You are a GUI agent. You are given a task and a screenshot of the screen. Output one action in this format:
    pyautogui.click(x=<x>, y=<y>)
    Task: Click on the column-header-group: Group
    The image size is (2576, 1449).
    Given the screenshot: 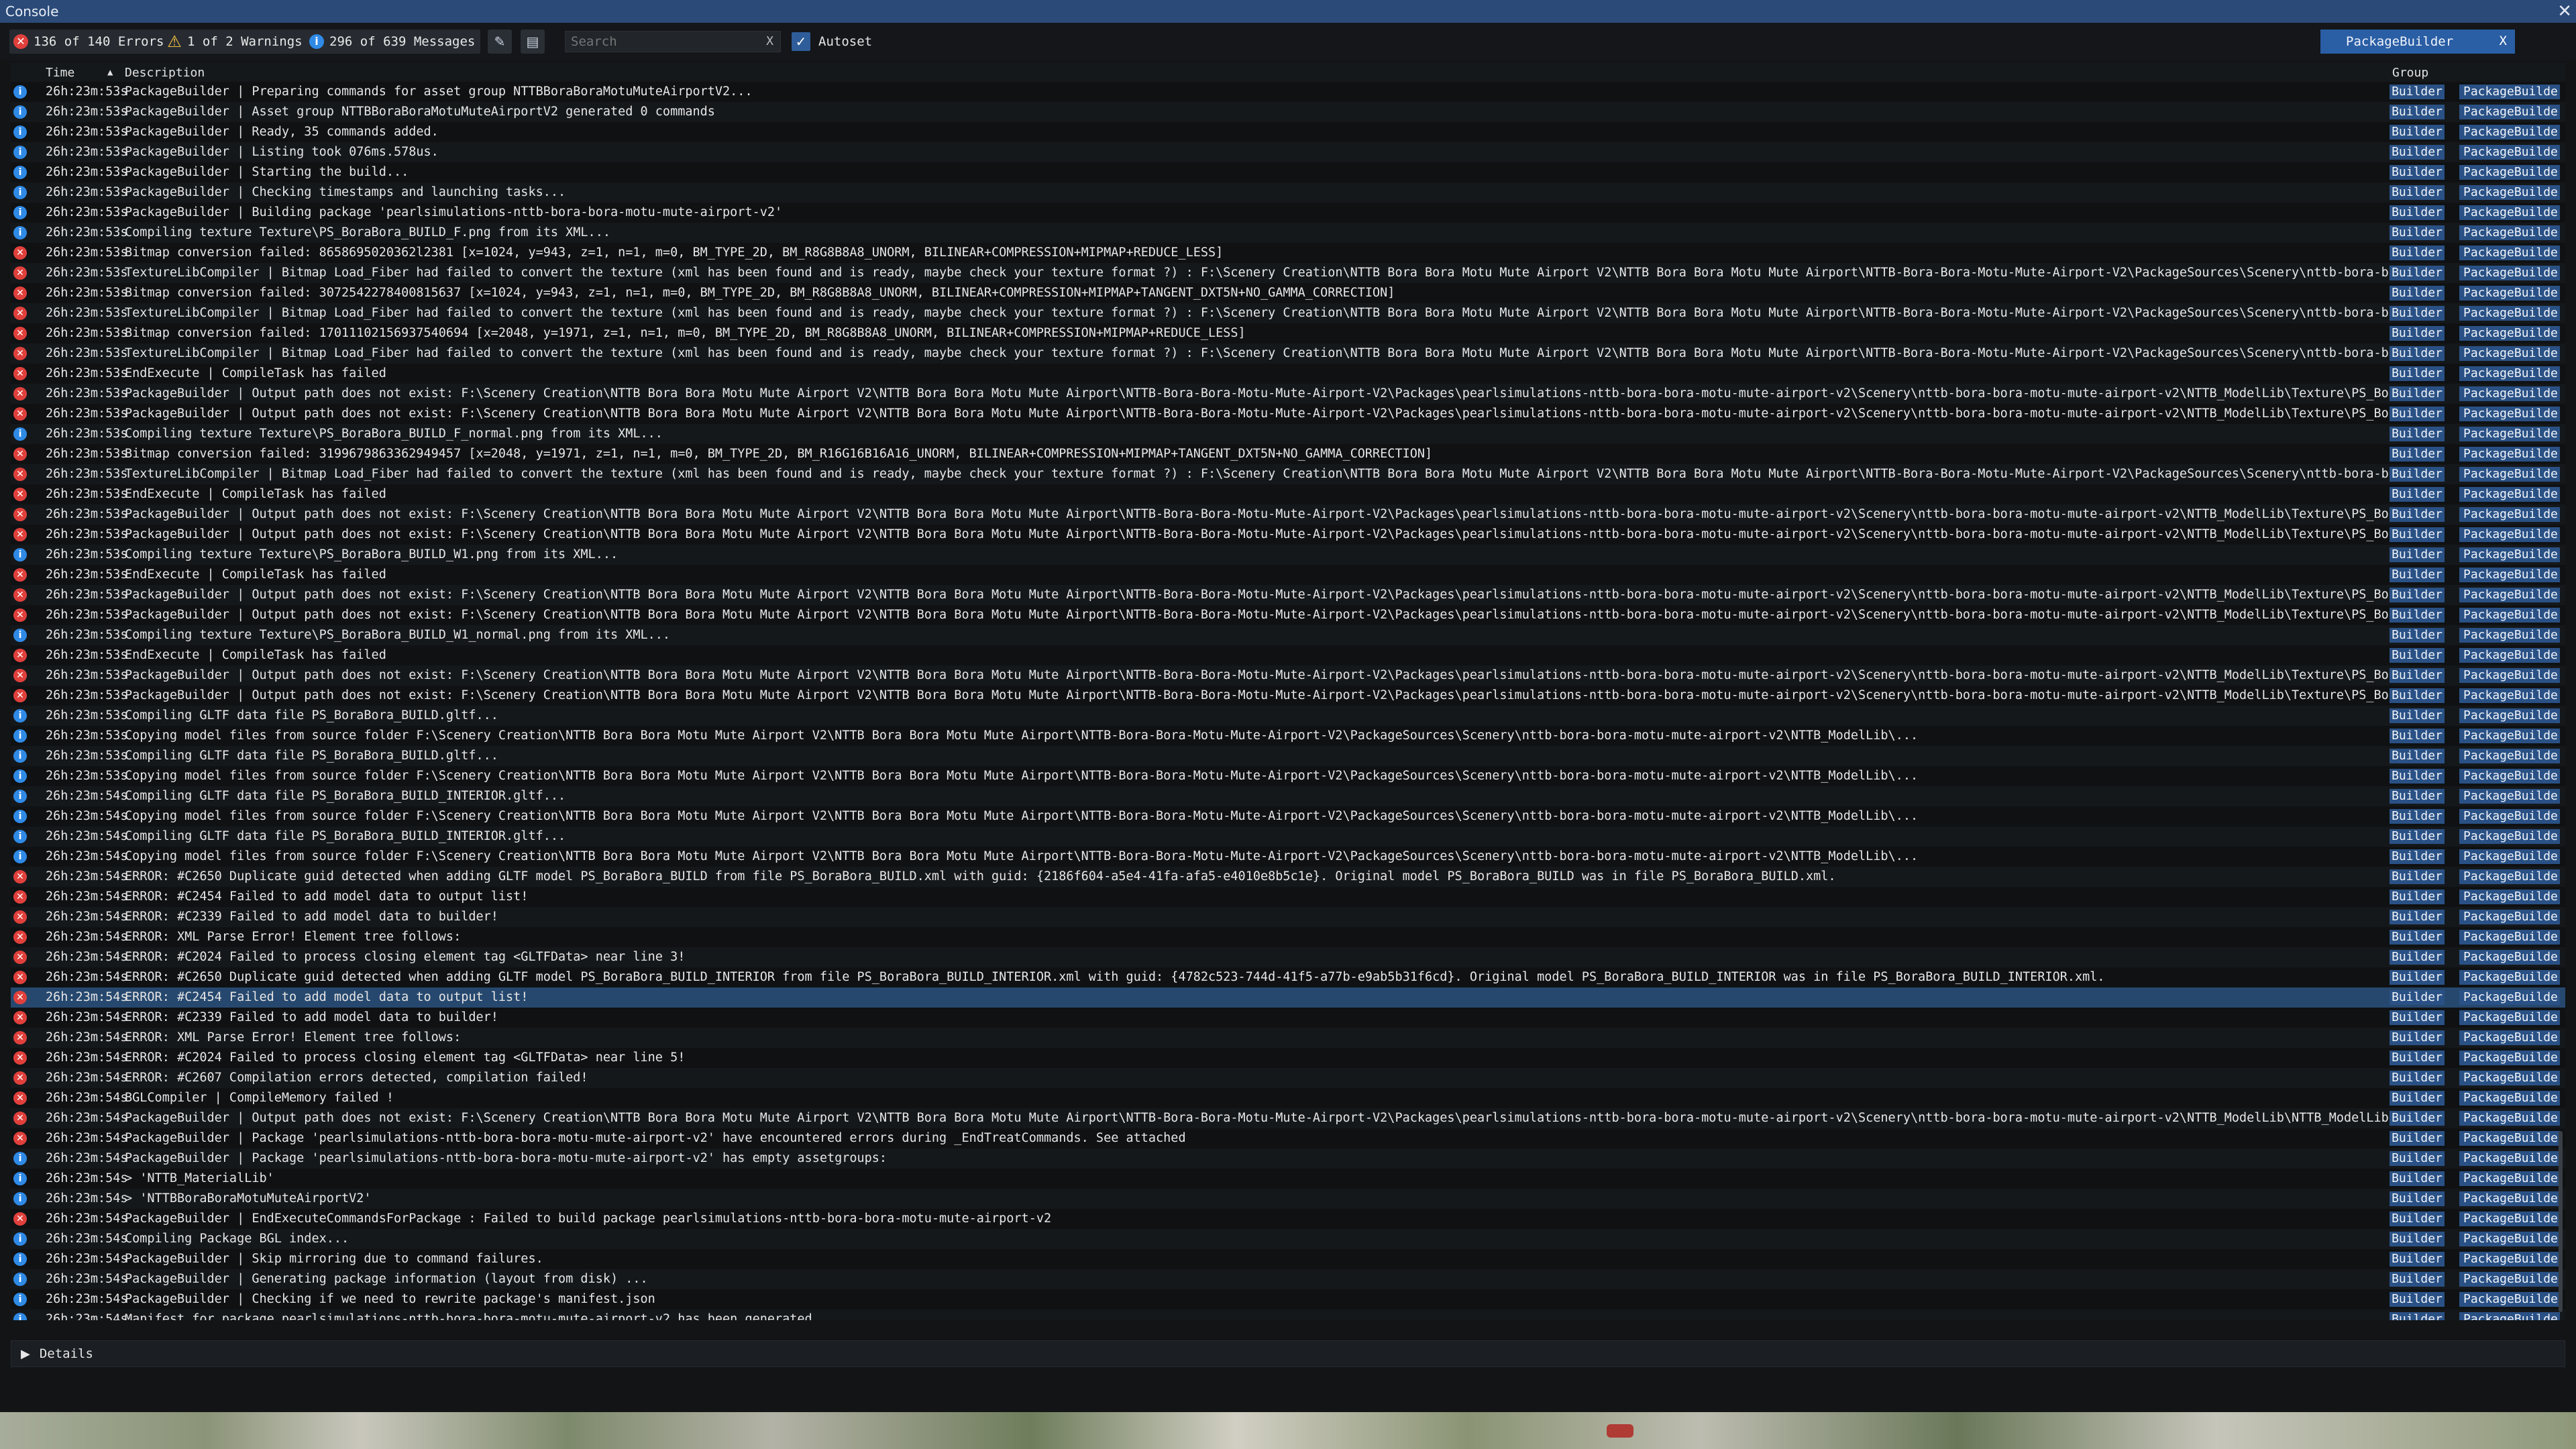 What is the action you would take?
    pyautogui.click(x=2410, y=73)
    